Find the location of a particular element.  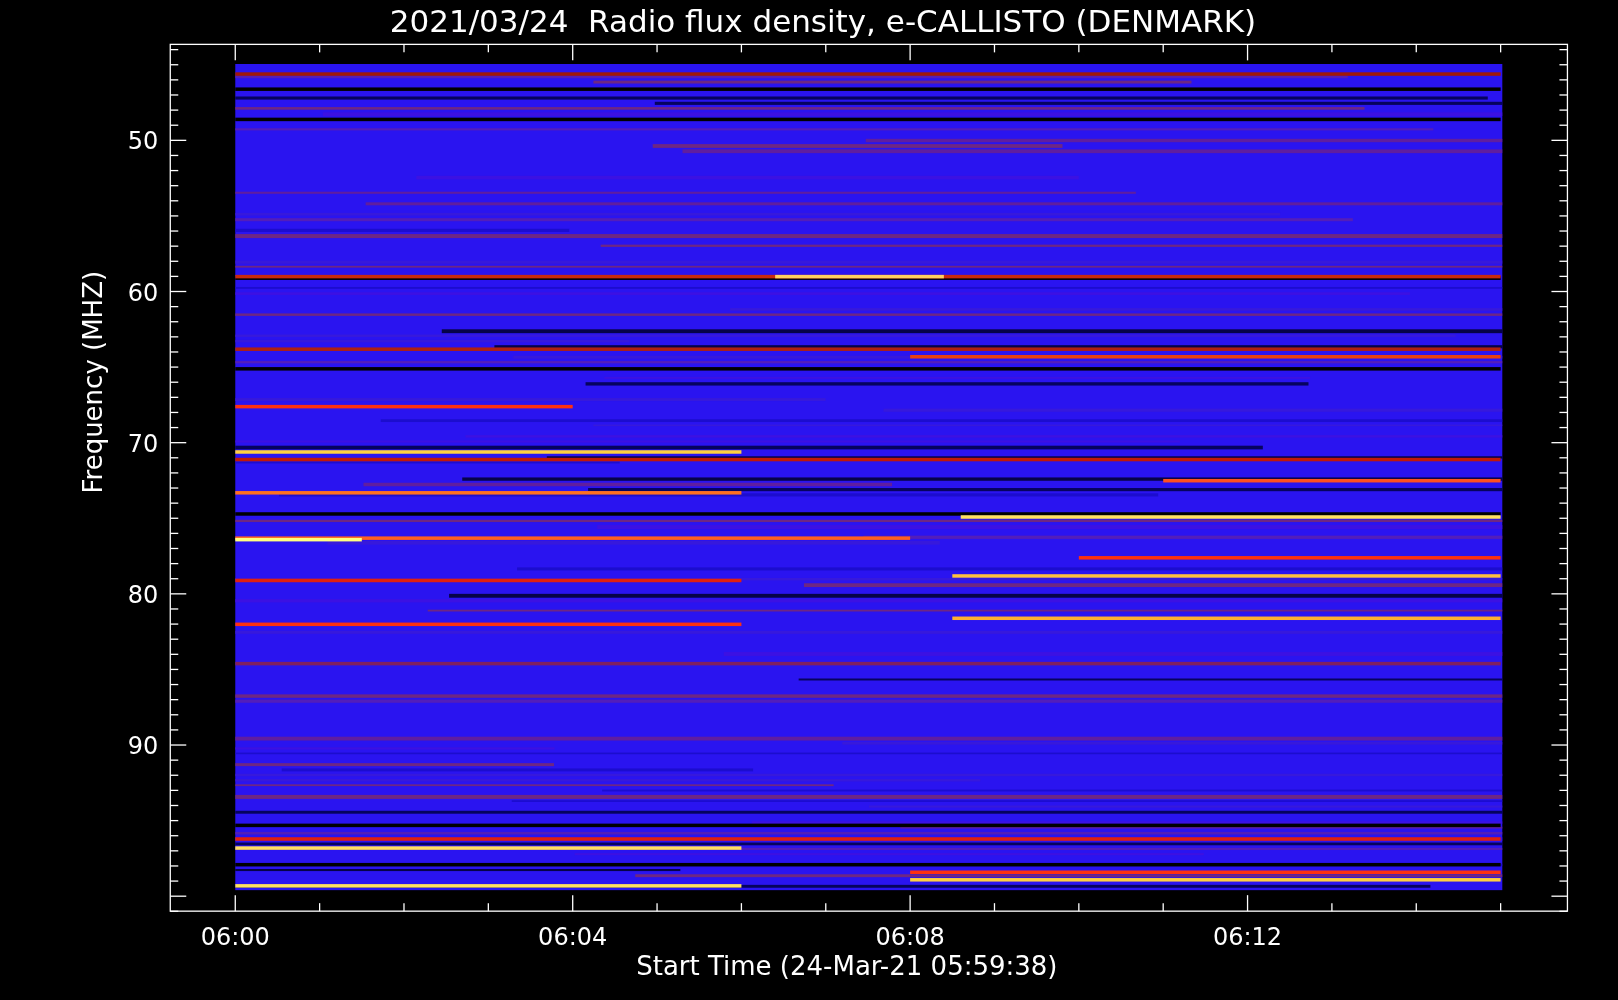

y-tick-label: 80 is located at coordinates (143, 594).